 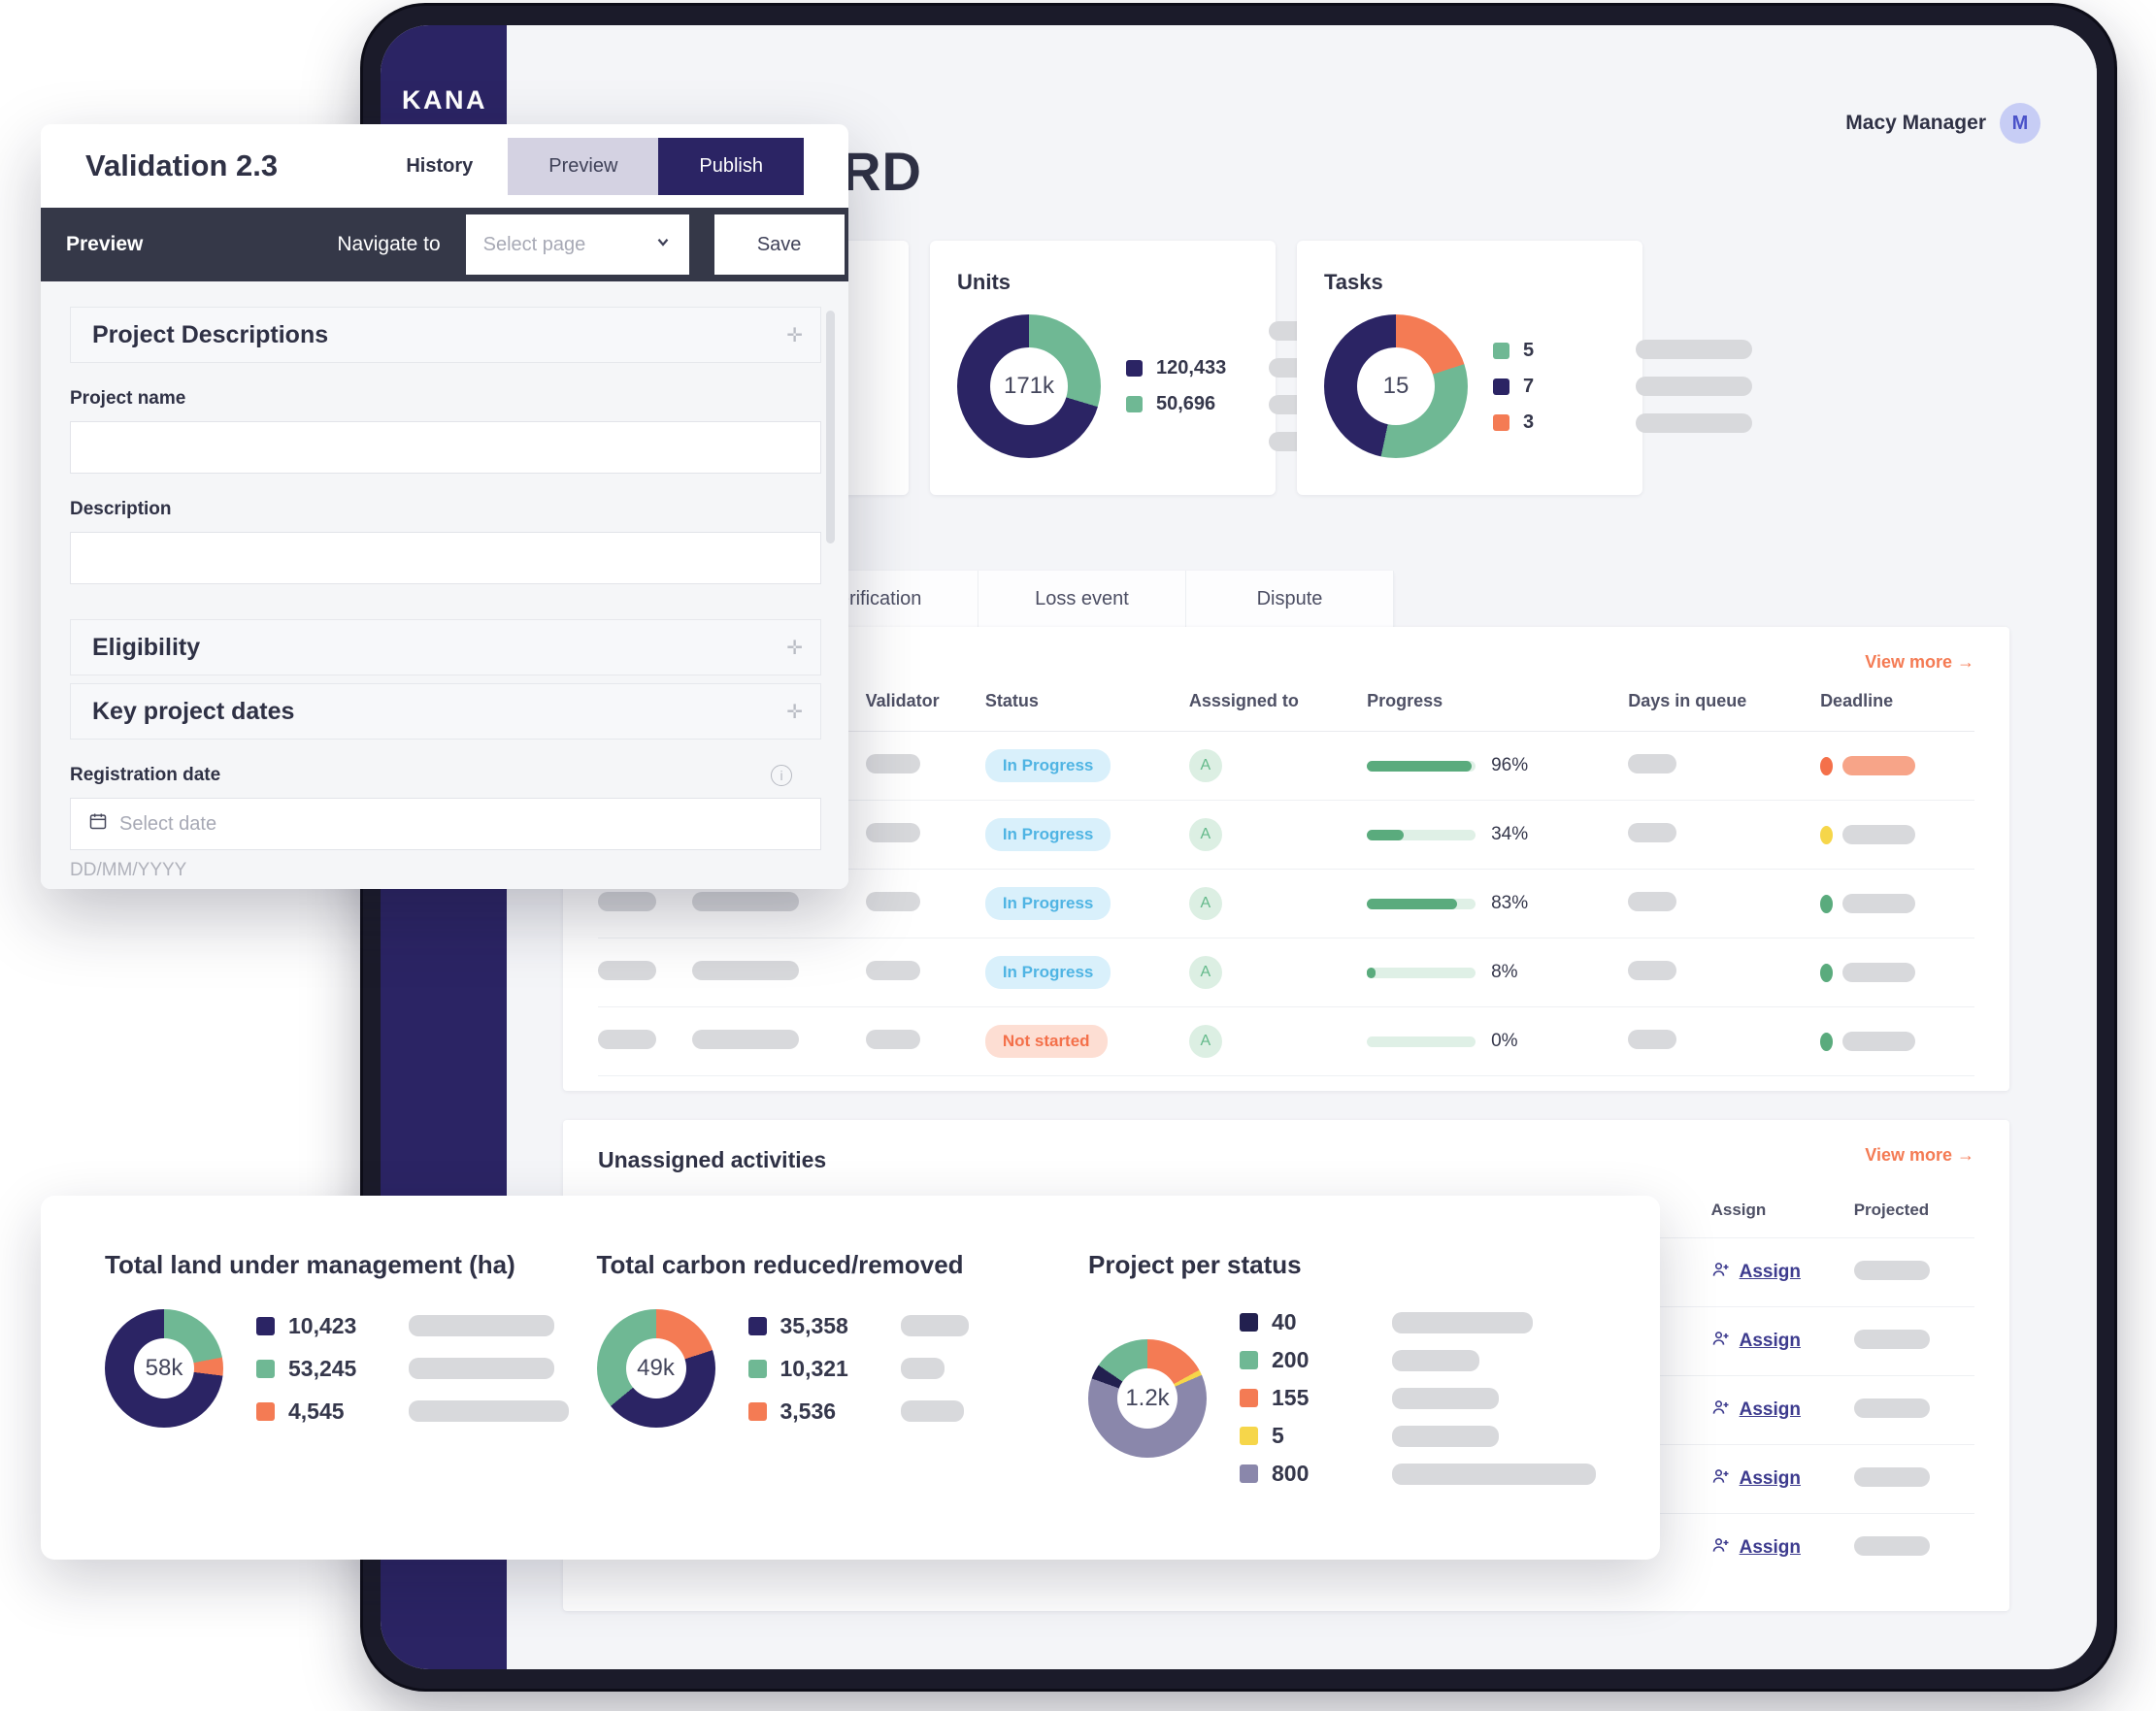 I want to click on modal-header: Validation 2.3 History Preview Publish, so click(x=444, y=166).